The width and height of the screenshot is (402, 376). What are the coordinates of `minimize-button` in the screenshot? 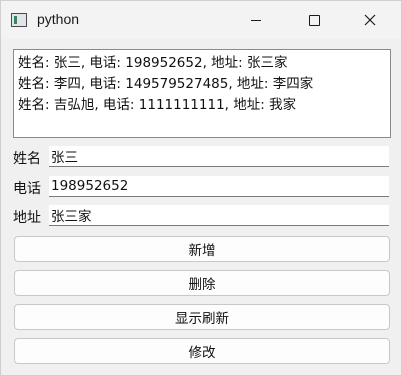 It's located at (256, 20).